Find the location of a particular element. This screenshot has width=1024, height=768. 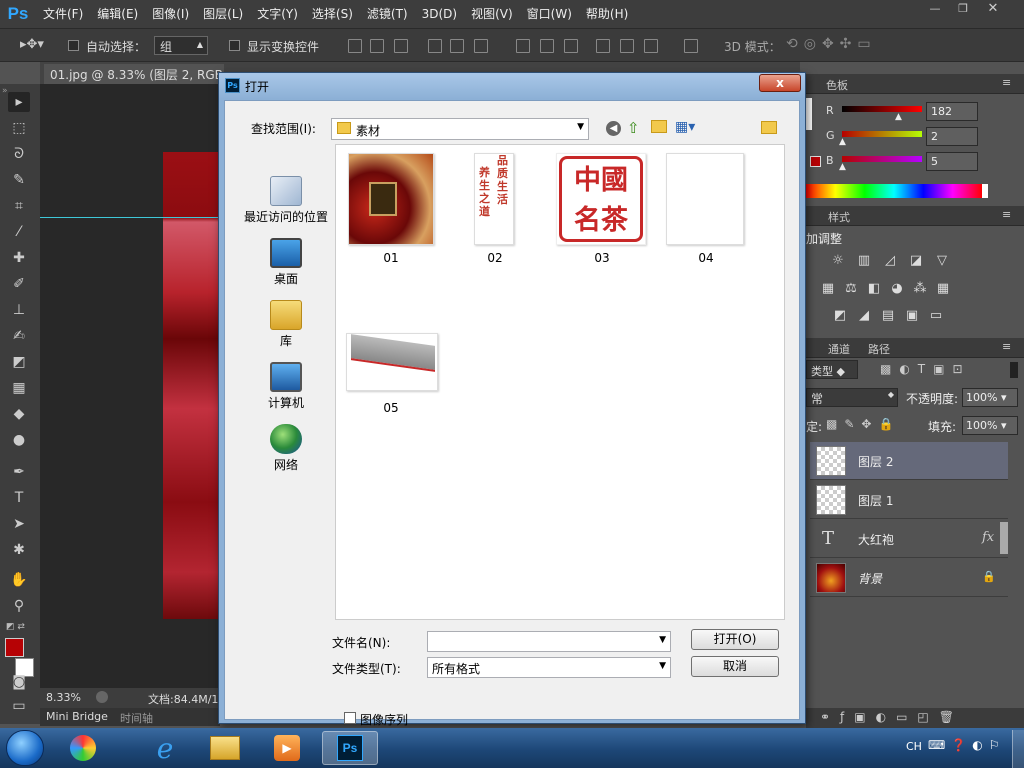

layer-name: 图层 2 is located at coordinates (875, 461).